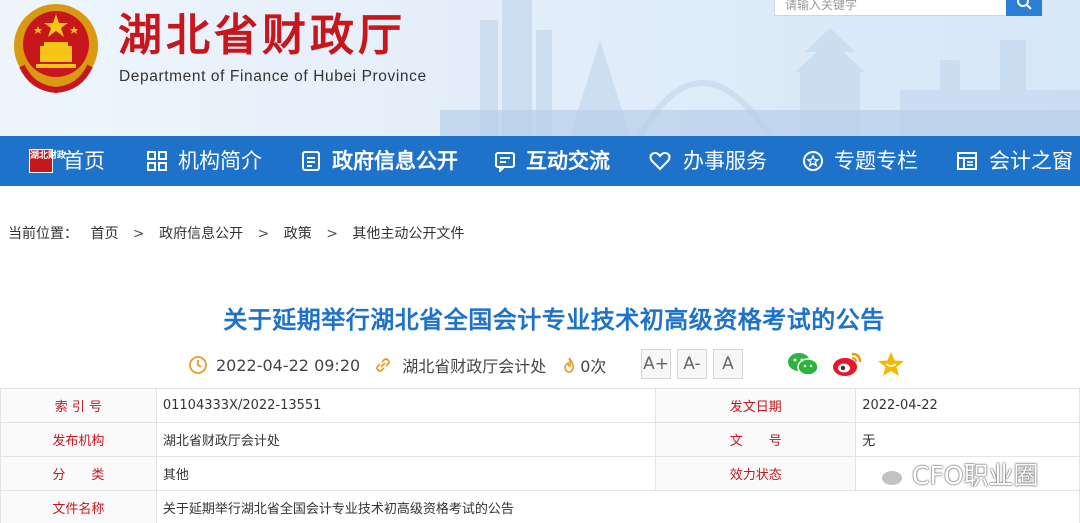 The height and width of the screenshot is (523, 1080). What do you see at coordinates (656, 364) in the screenshot?
I see `font-increase-button: A+` at bounding box center [656, 364].